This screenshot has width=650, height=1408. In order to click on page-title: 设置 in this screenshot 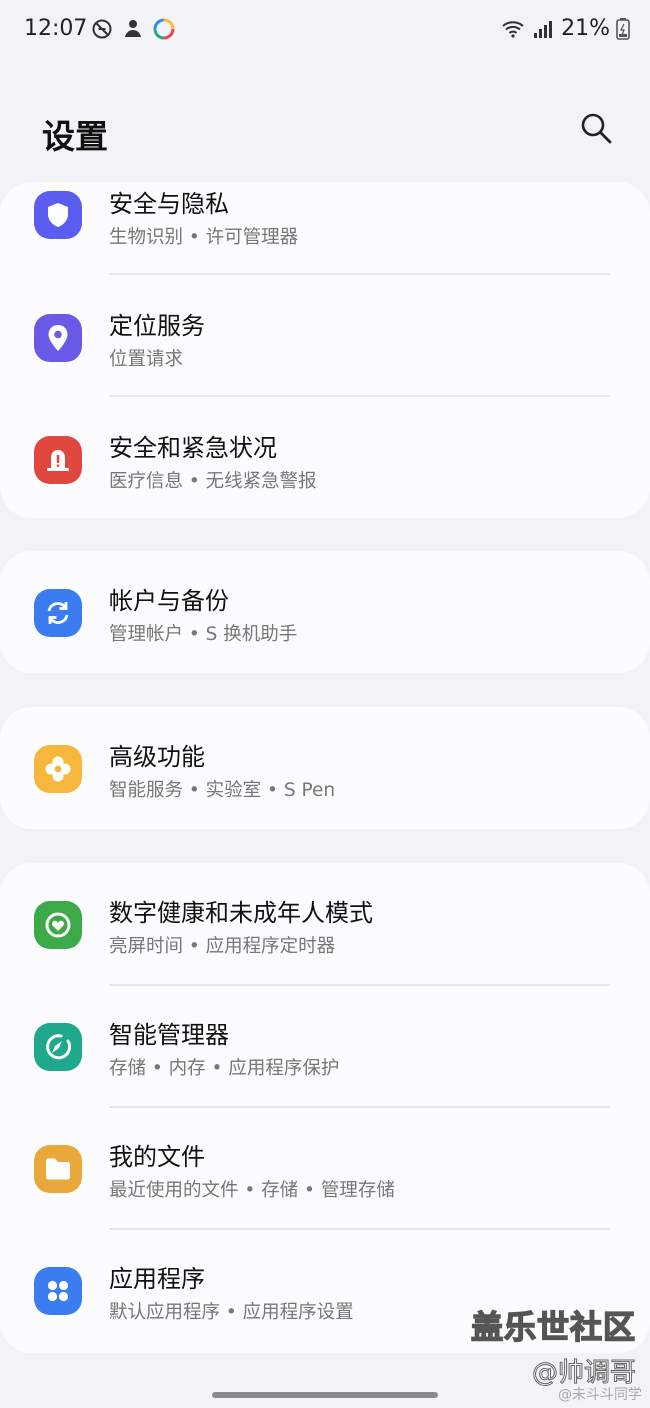, I will do `click(75, 136)`.